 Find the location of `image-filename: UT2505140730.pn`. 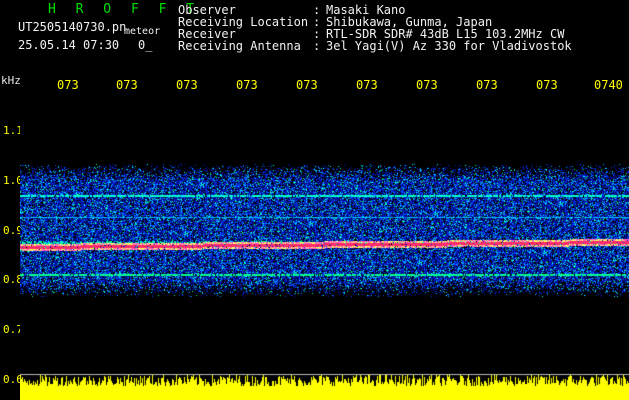

image-filename: UT2505140730.pn is located at coordinates (72, 27).